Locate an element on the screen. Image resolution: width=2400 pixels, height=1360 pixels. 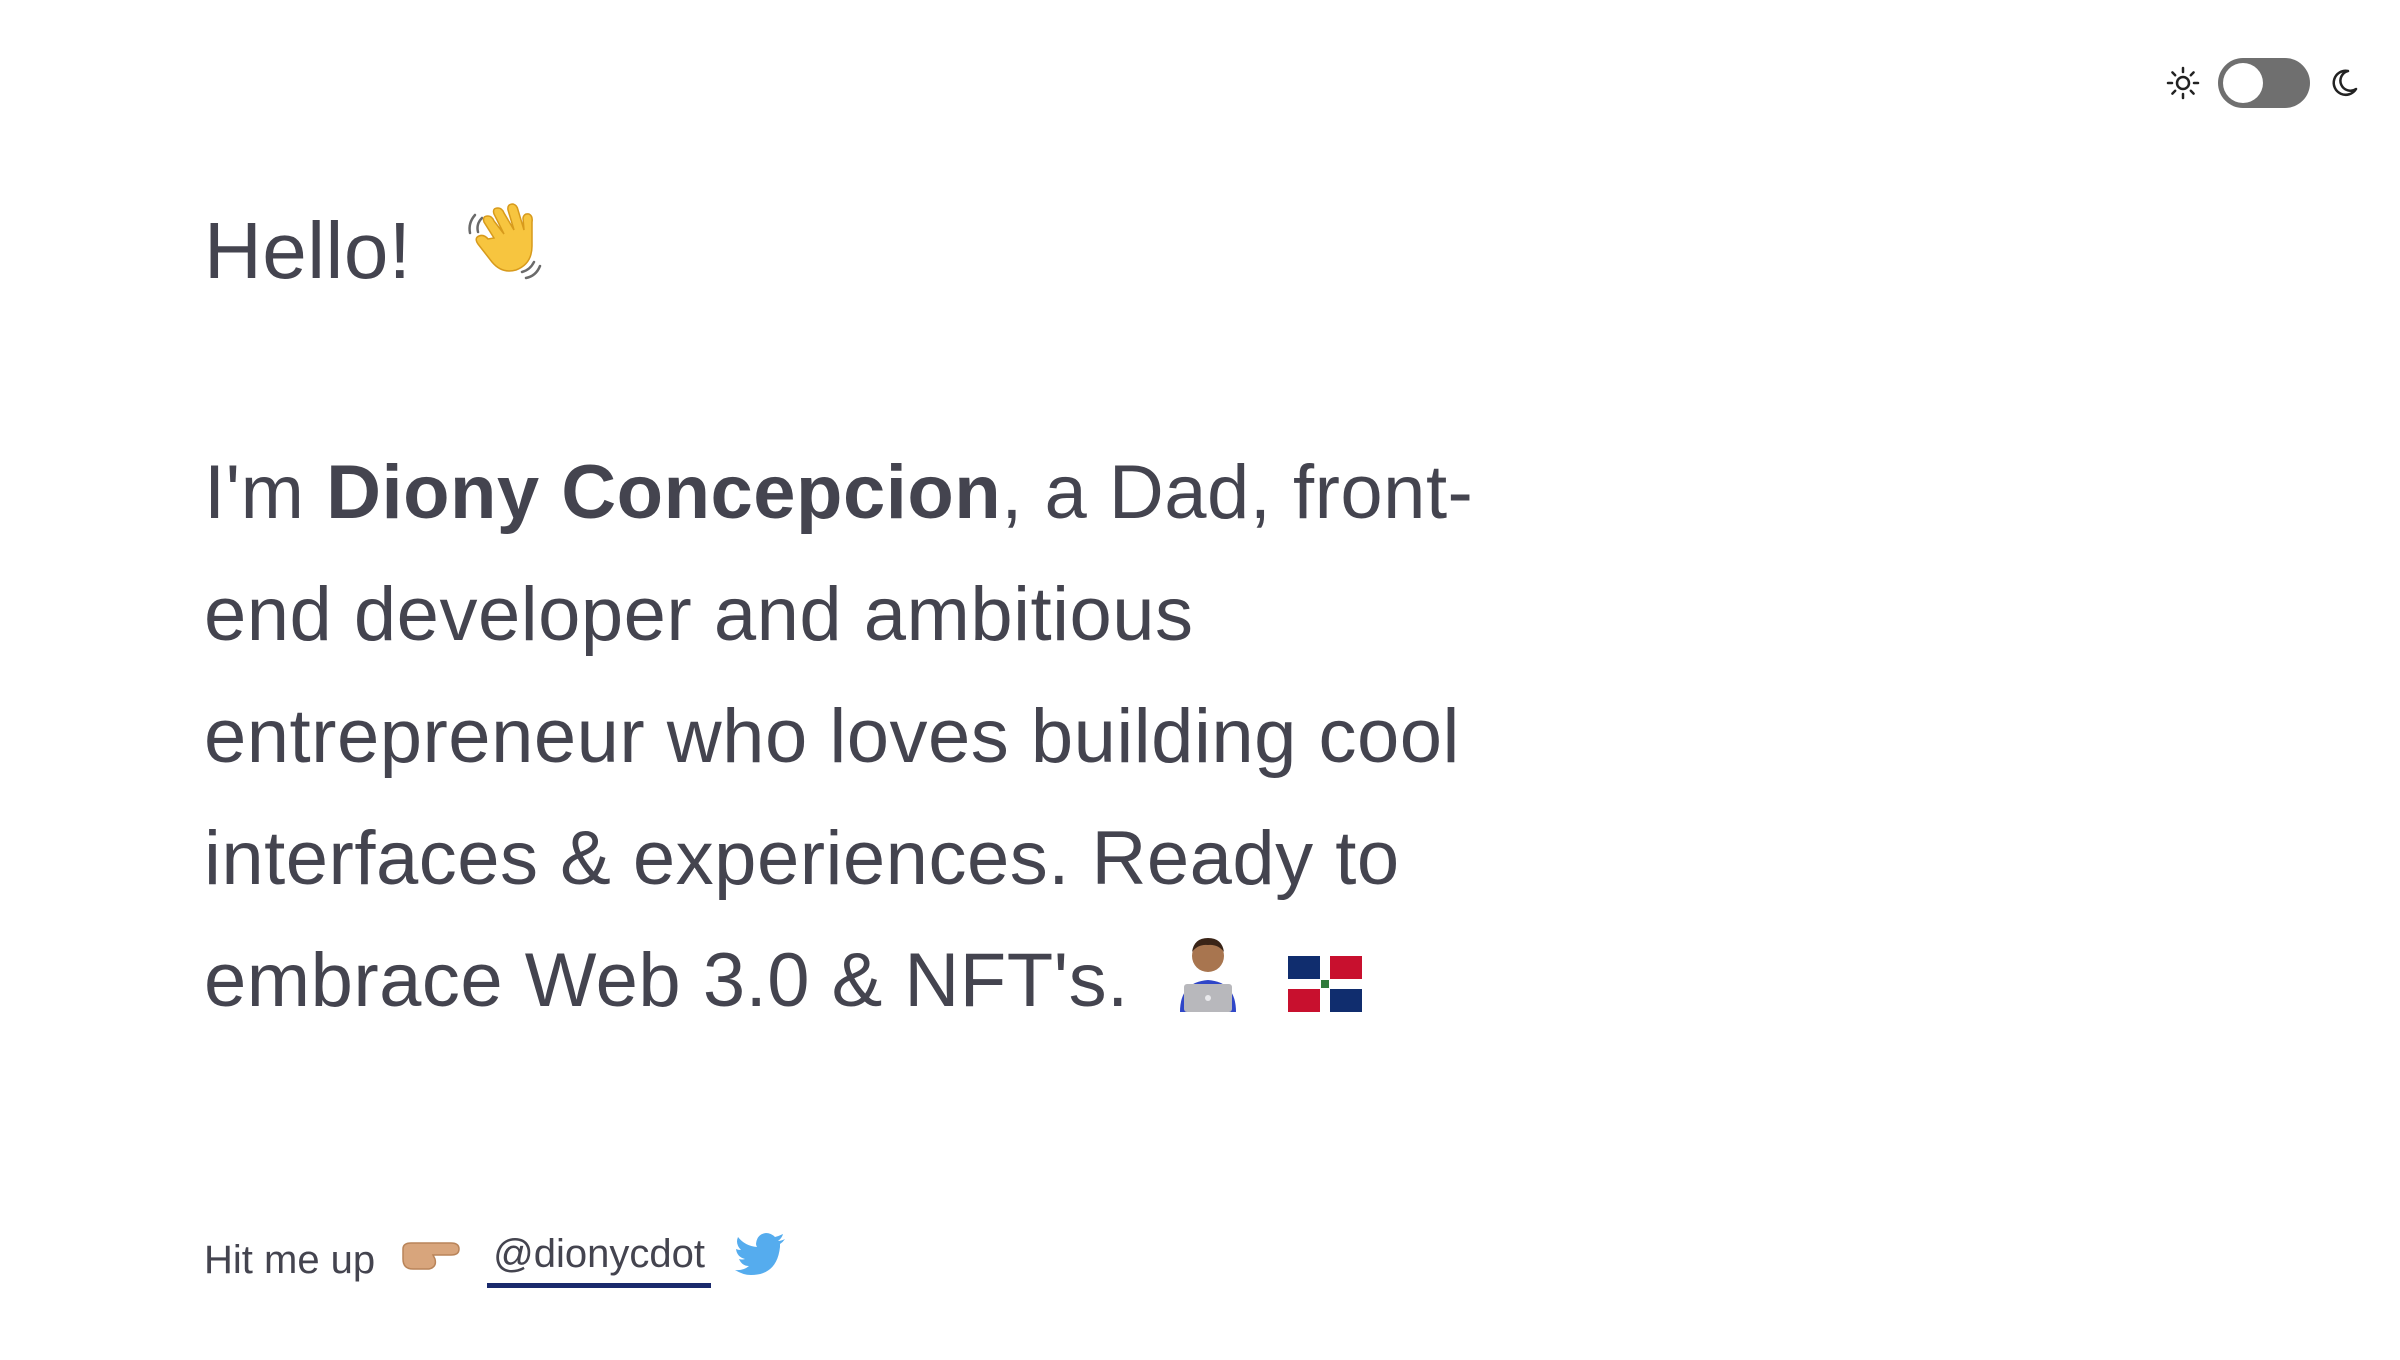
theme-switch is located at coordinates (2264, 83).